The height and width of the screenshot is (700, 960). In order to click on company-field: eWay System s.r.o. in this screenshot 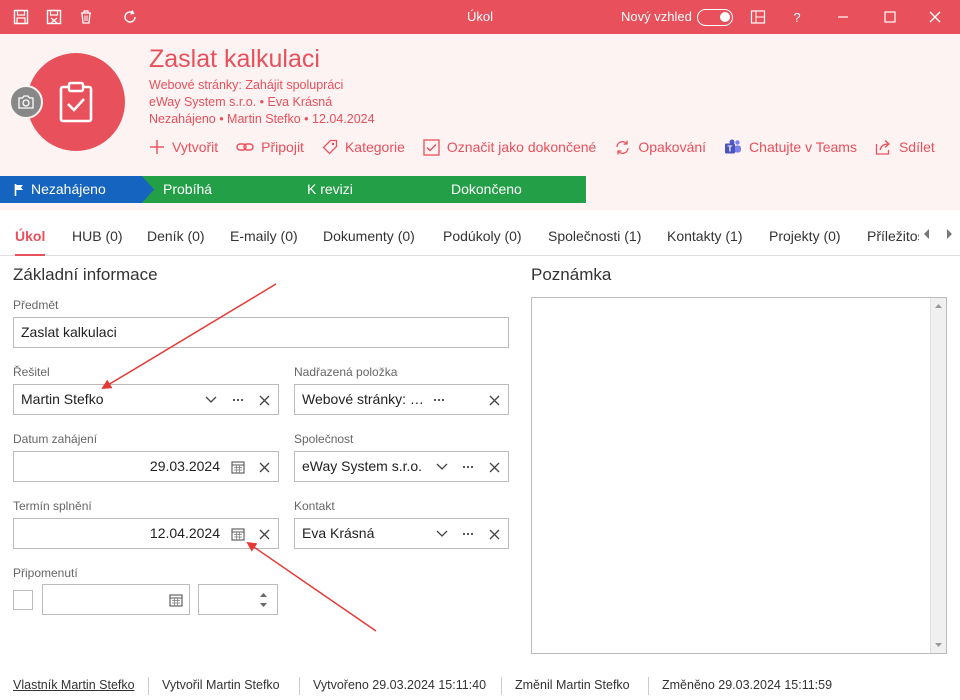, I will do `click(401, 466)`.